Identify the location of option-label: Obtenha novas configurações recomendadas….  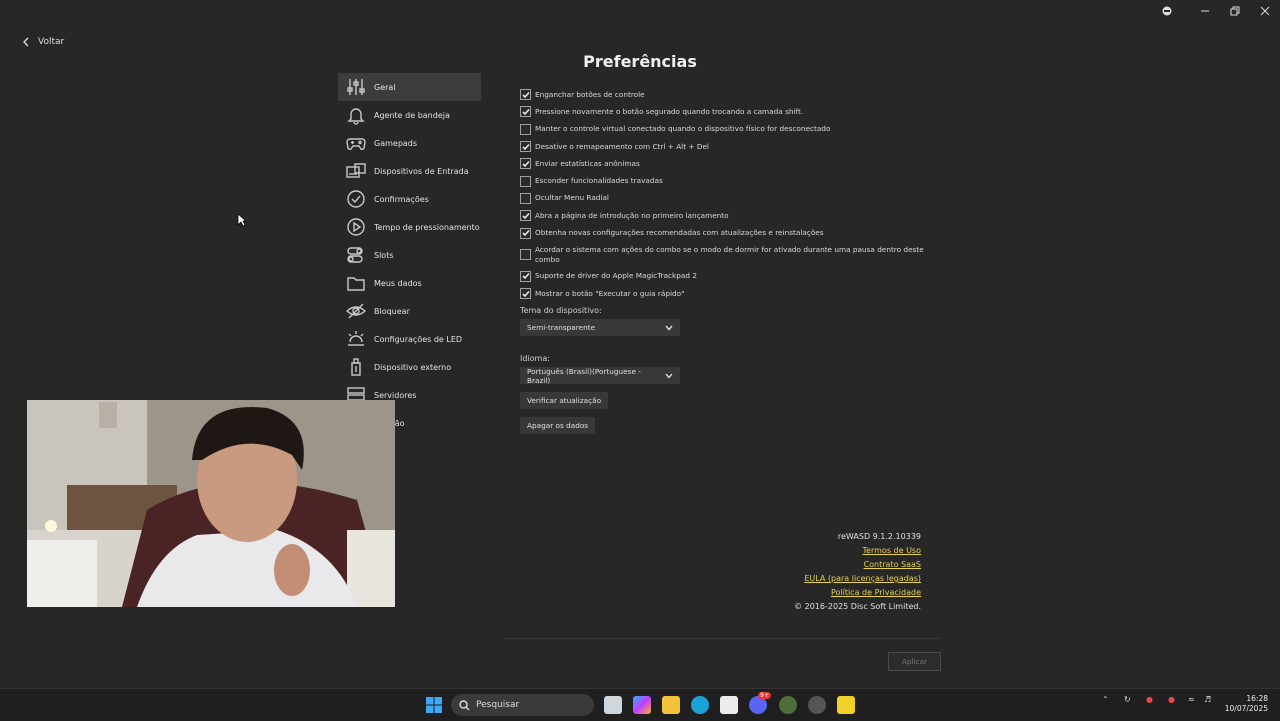
(679, 233).